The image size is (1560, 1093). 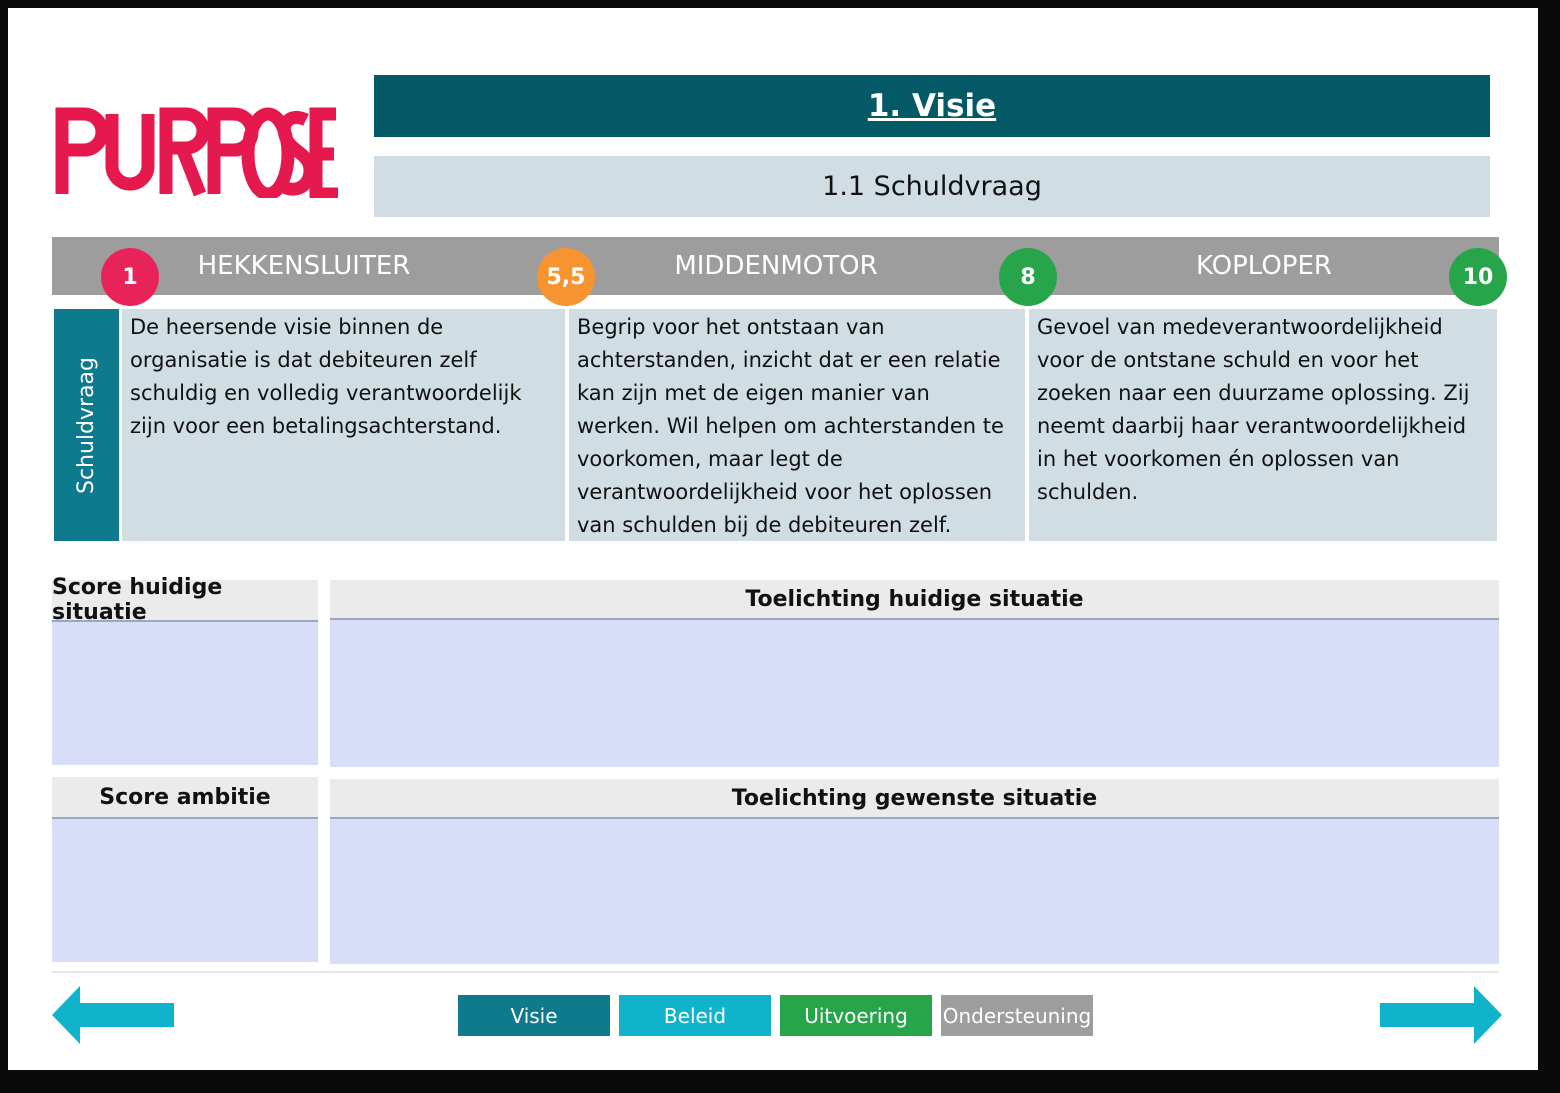 I want to click on score-circle-5-5: 5,5, so click(x=566, y=277).